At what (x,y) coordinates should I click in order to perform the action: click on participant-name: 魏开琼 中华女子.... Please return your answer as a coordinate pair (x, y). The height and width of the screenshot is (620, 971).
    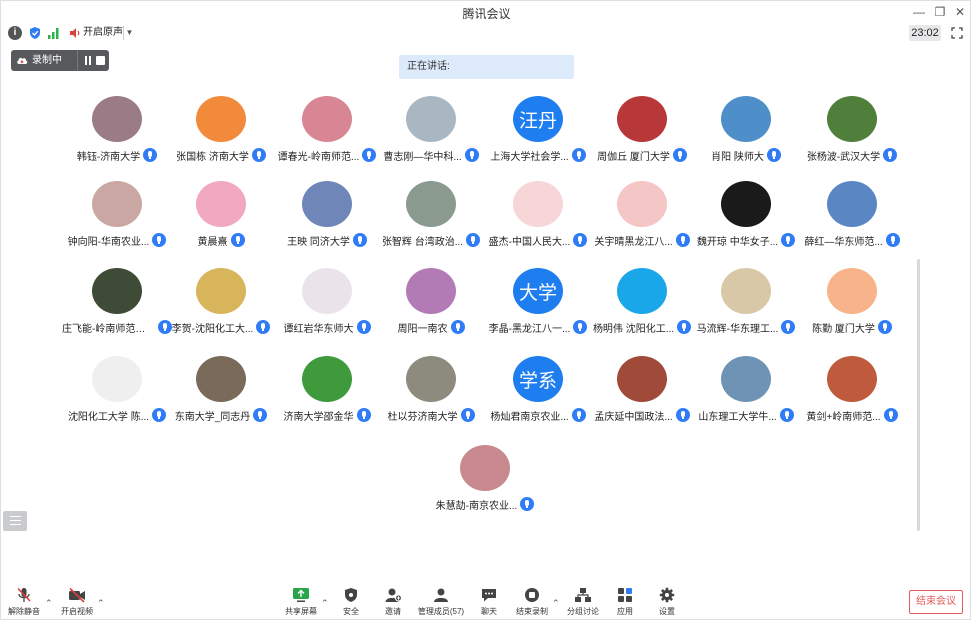
    Looking at the image, I should click on (737, 242).